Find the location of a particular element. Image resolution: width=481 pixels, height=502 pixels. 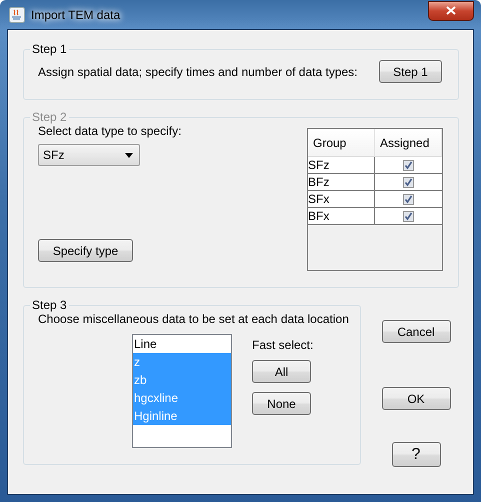

close-button is located at coordinates (451, 10).